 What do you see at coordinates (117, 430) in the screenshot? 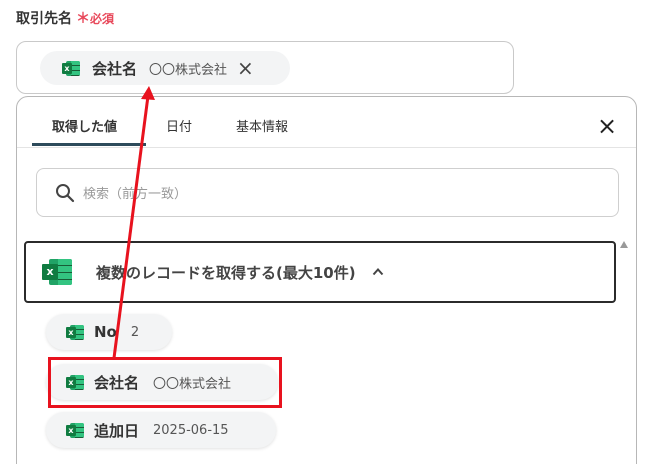
I see `item-name: 追加日` at bounding box center [117, 430].